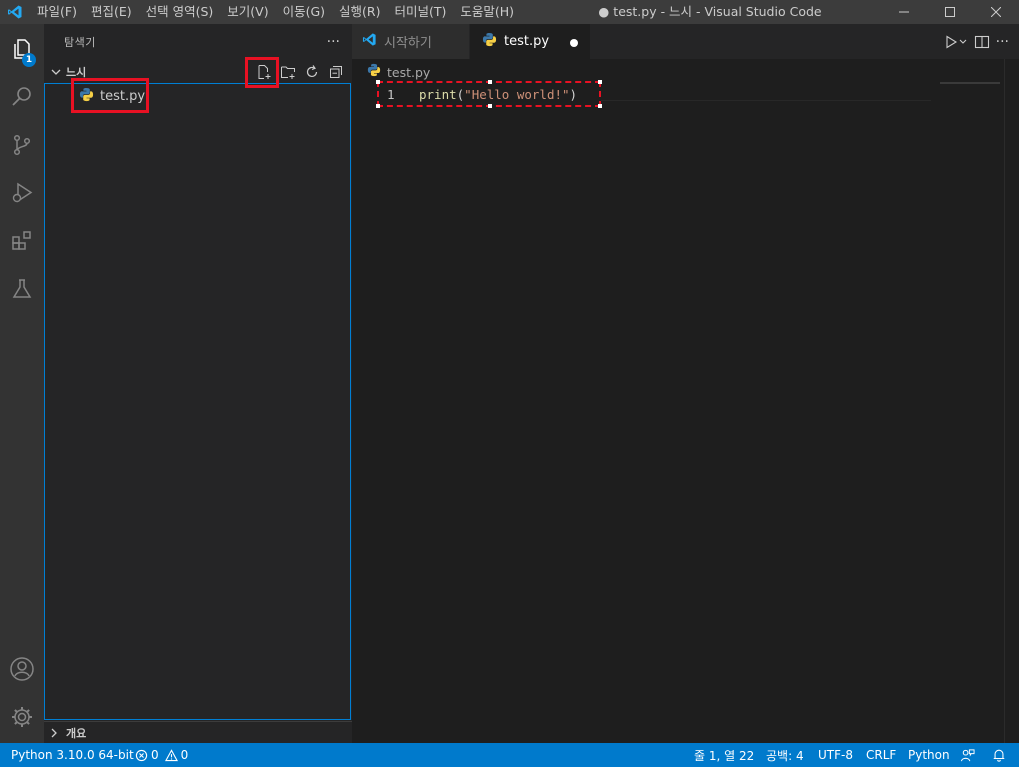  I want to click on account-icon, so click(22, 669).